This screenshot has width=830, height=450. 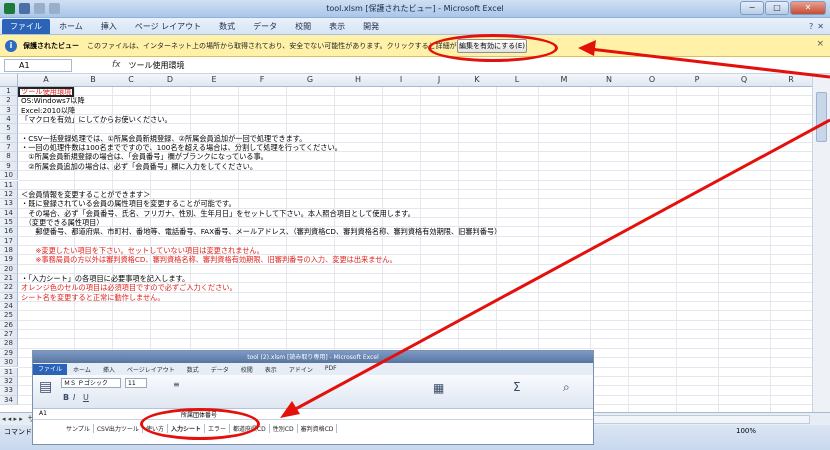 I want to click on annotation-arrow-head-bottom, so click(x=290, y=409).